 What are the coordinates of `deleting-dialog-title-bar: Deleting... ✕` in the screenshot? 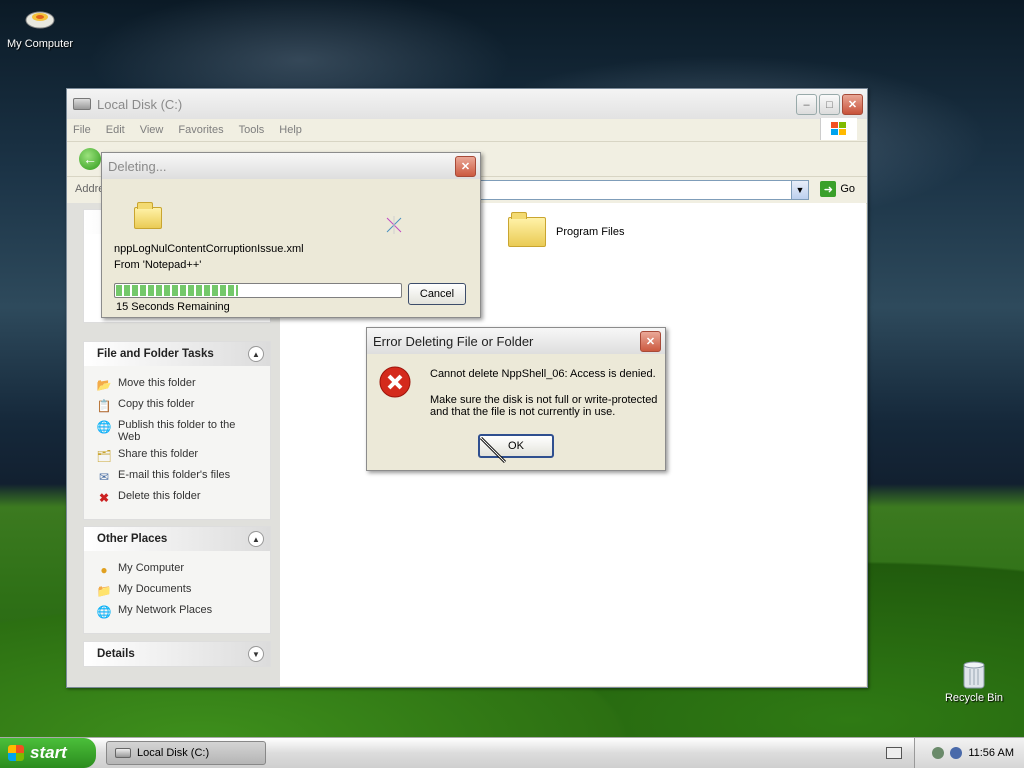 It's located at (291, 166).